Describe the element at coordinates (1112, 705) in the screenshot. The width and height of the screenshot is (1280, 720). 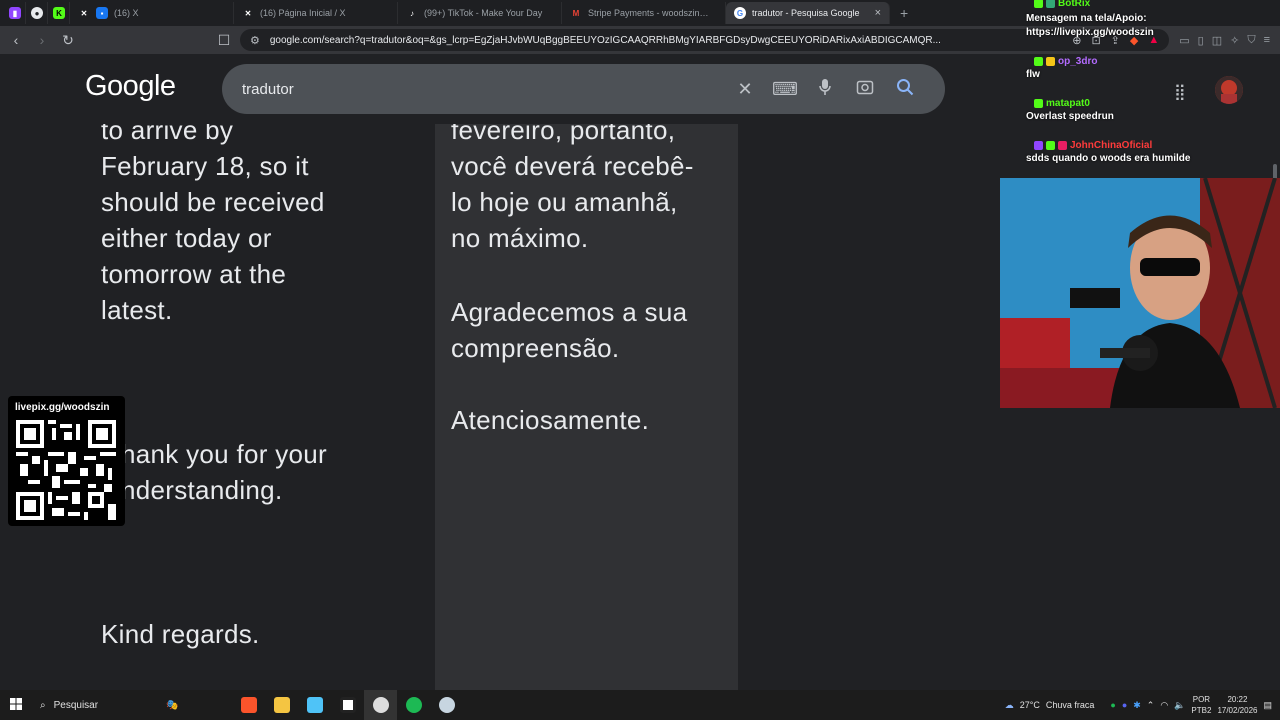
I see `spotify-tray-icon: ●` at that location.